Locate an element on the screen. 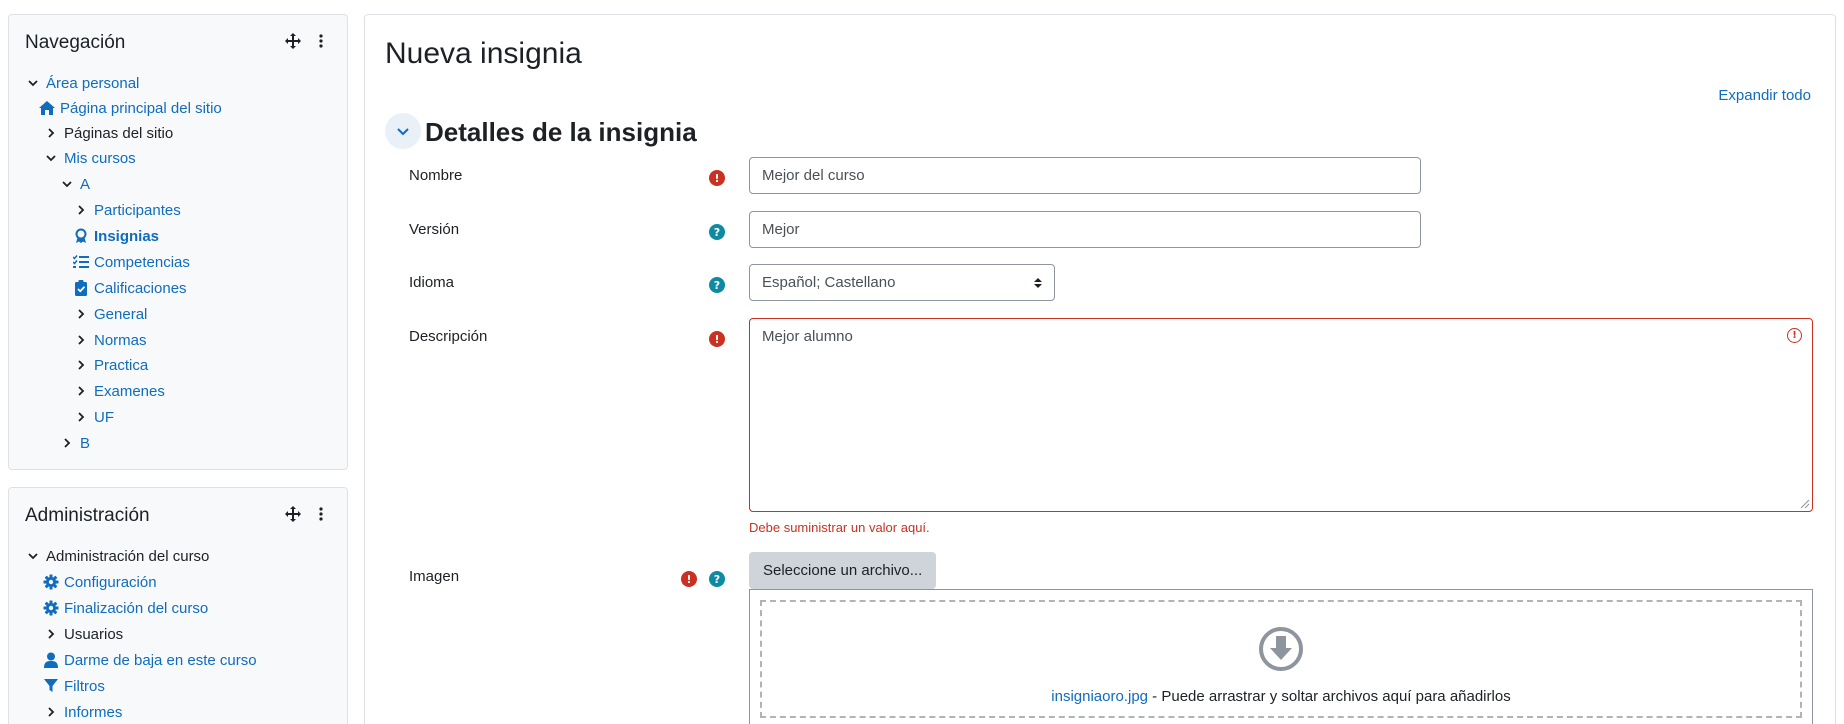 This screenshot has height=724, width=1844. admin-item-course-administration: Administración del curso is located at coordinates (117, 556).